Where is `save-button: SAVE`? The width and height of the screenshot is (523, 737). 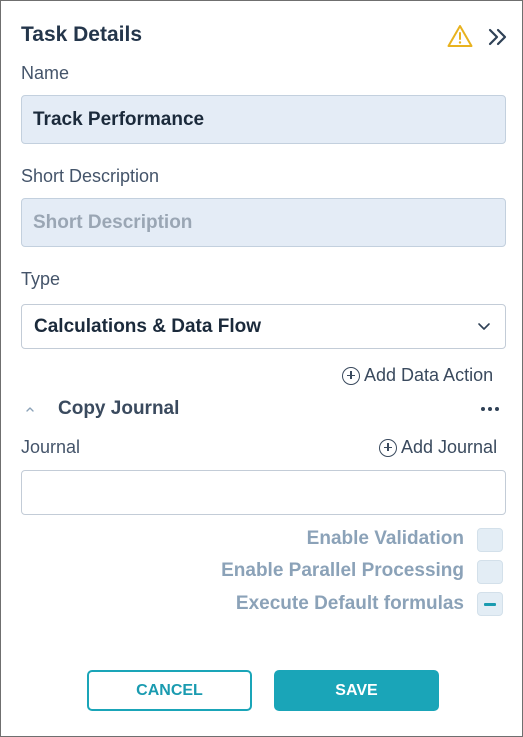 save-button: SAVE is located at coordinates (356, 690).